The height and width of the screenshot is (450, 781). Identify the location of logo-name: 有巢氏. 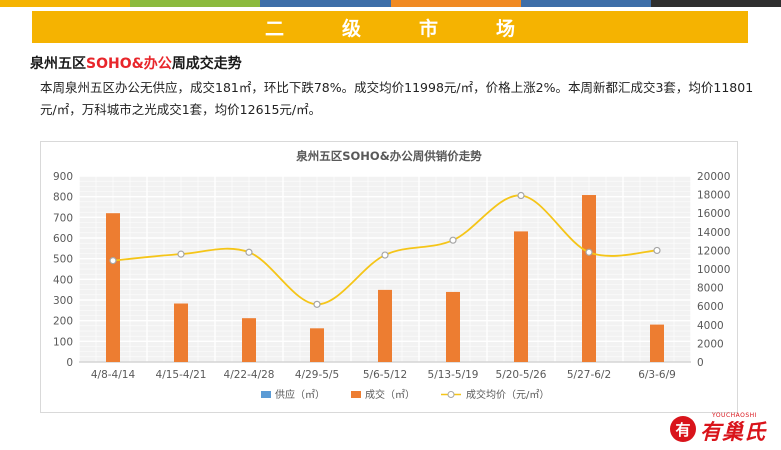
(733, 432).